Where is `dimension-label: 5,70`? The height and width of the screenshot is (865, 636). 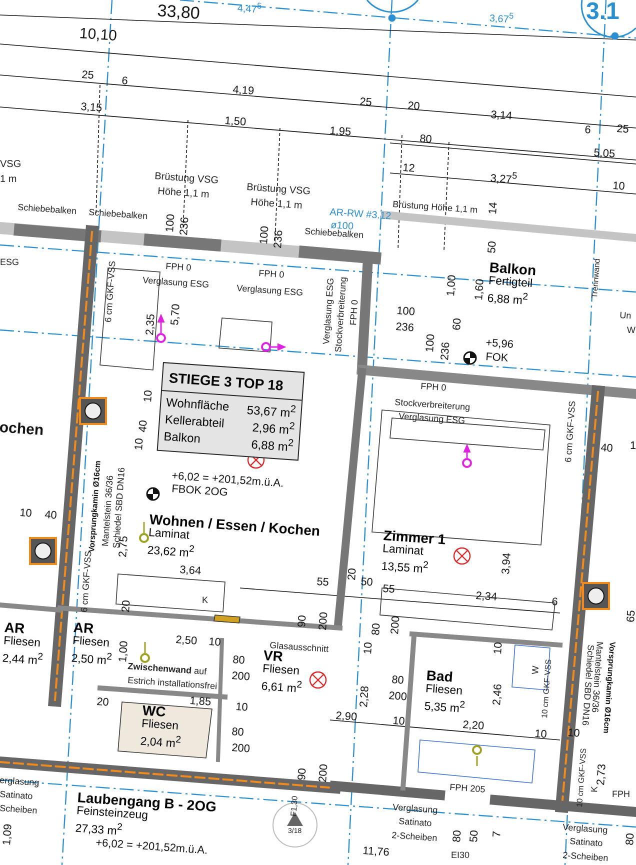 dimension-label: 5,70 is located at coordinates (176, 315).